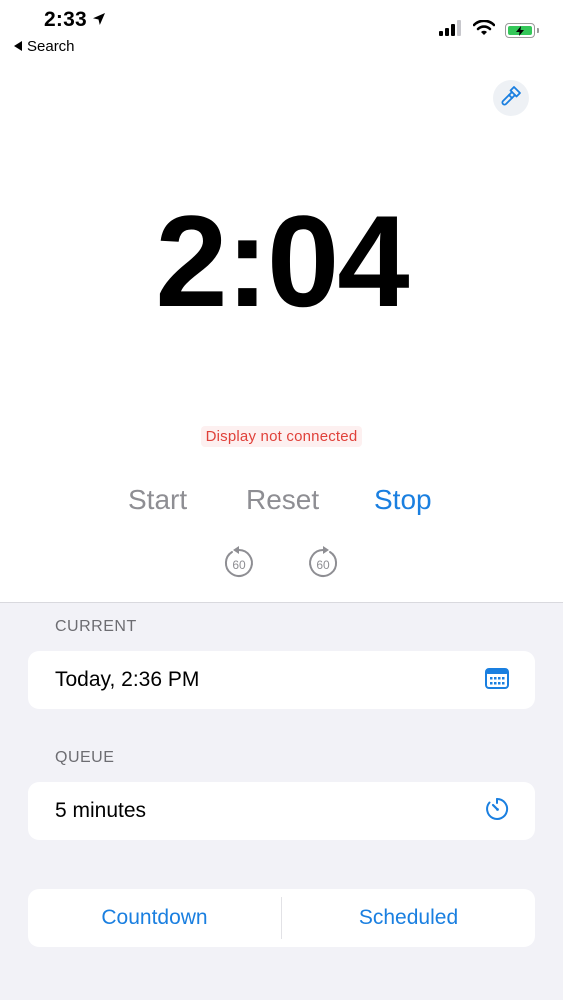  Describe the element at coordinates (408, 918) in the screenshot. I see `scheduled-button: Scheduled` at that location.